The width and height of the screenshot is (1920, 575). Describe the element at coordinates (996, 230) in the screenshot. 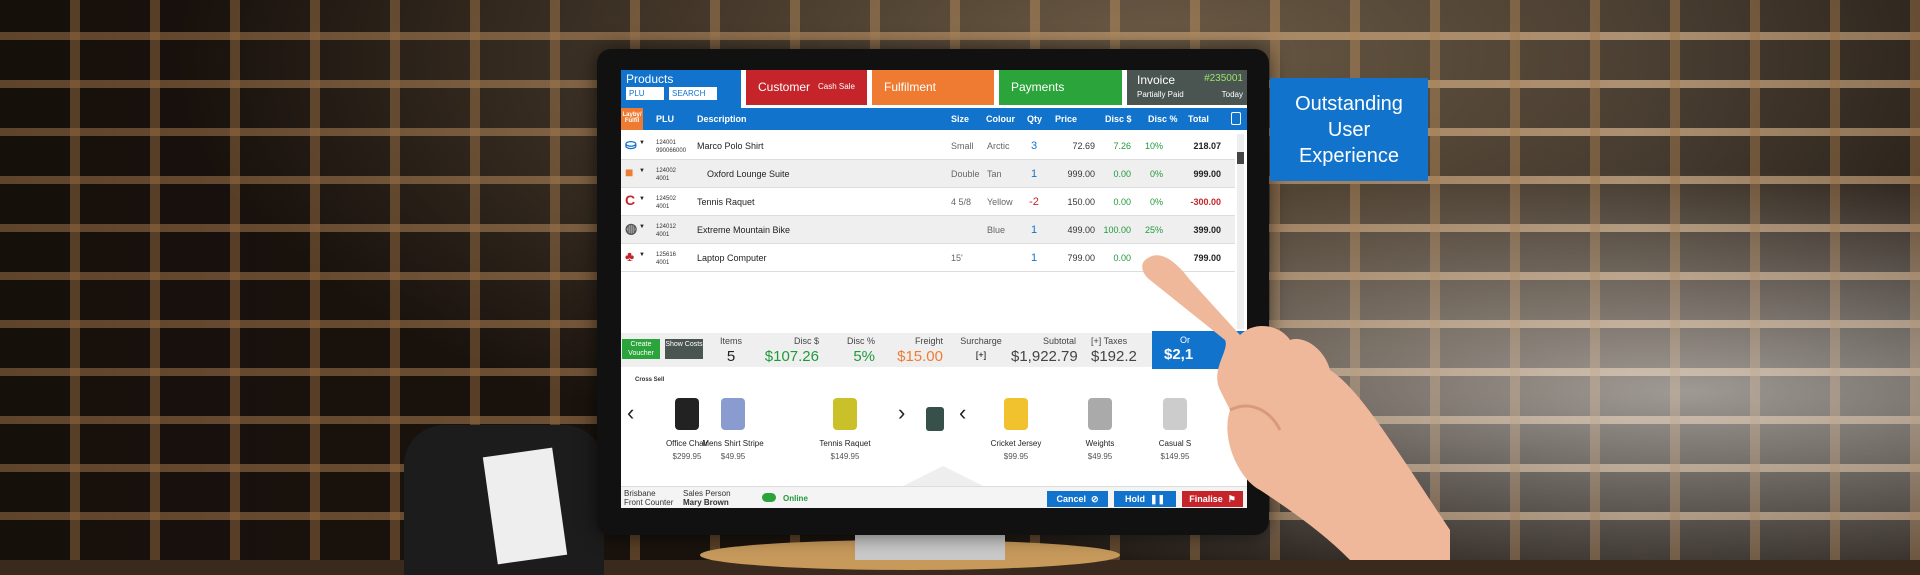

I see `colour: Blue` at that location.